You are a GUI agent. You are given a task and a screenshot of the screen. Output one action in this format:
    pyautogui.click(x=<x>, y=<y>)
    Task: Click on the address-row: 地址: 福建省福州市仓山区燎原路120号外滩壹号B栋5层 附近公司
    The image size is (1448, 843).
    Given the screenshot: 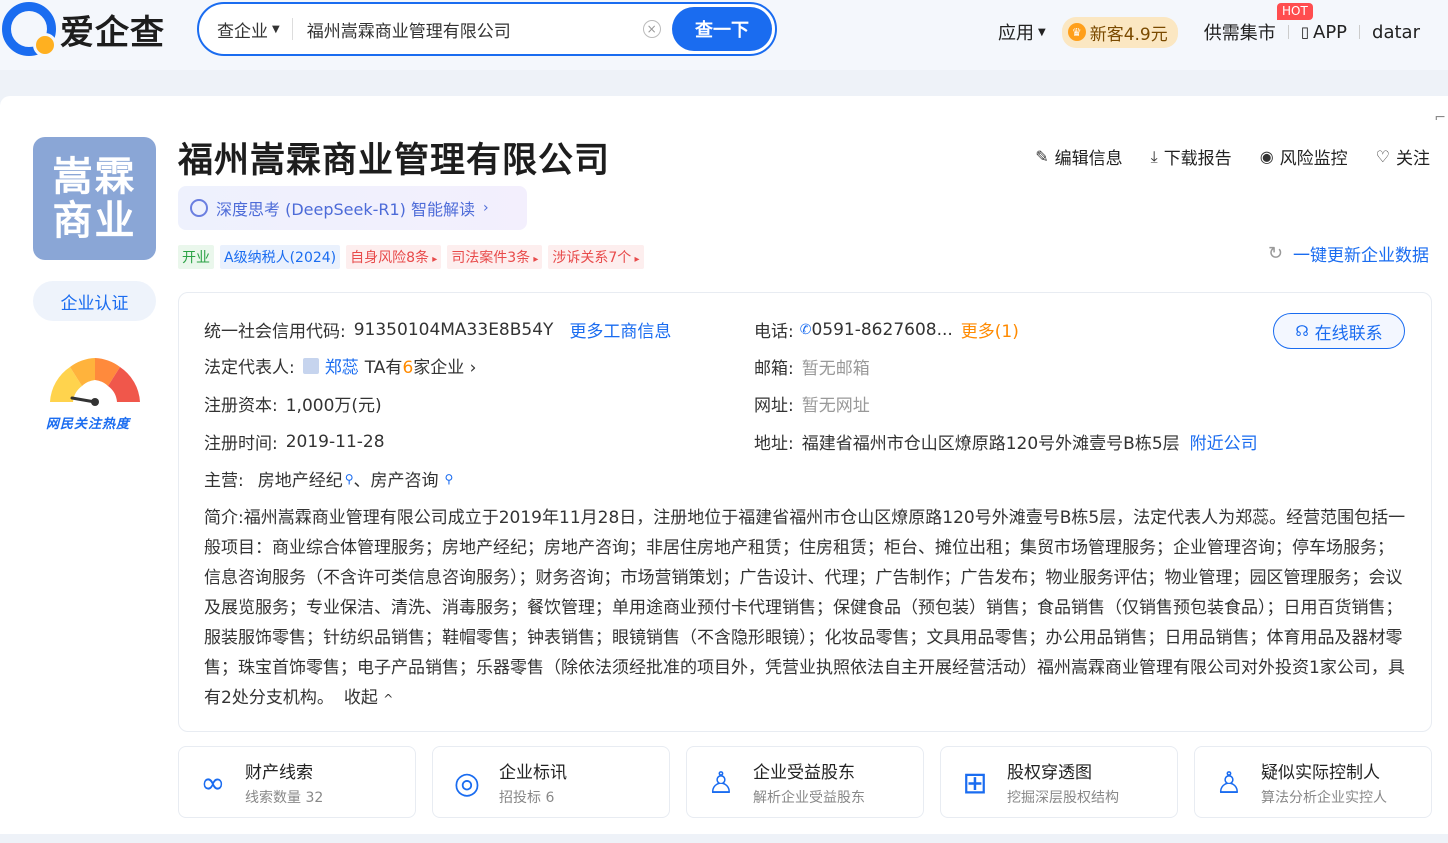 What is the action you would take?
    pyautogui.click(x=1006, y=441)
    